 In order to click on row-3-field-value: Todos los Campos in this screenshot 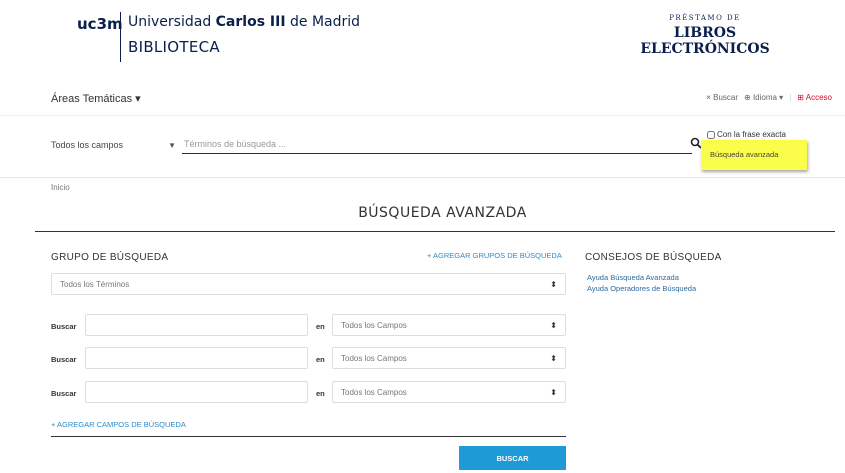, I will do `click(374, 392)`.